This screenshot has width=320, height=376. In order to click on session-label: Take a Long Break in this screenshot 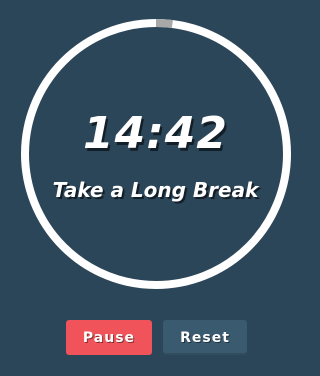, I will do `click(155, 190)`.